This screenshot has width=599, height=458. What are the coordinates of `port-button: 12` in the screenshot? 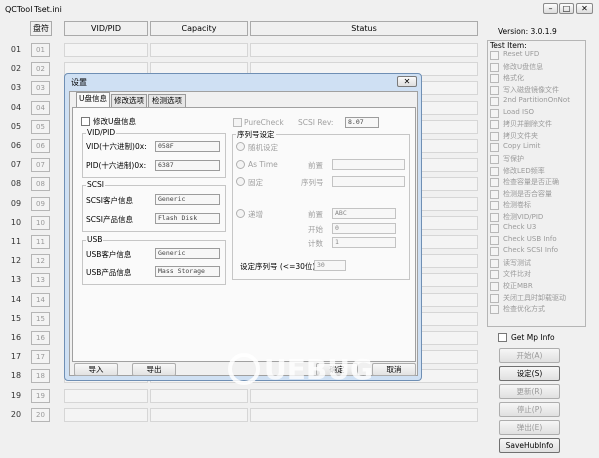 It's located at (40, 261).